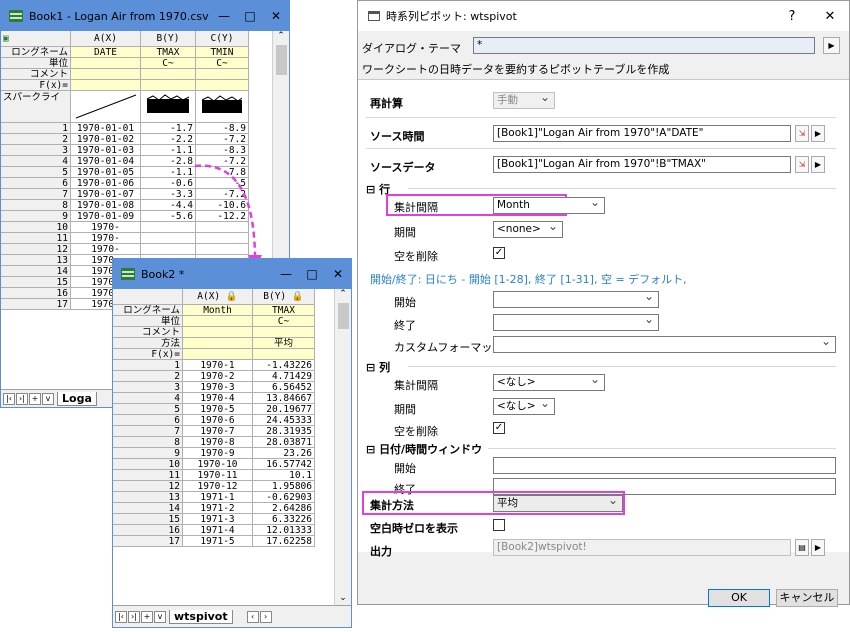 This screenshot has height=632, width=850. What do you see at coordinates (147, 616) in the screenshot?
I see `add-sheet-icon: +` at bounding box center [147, 616].